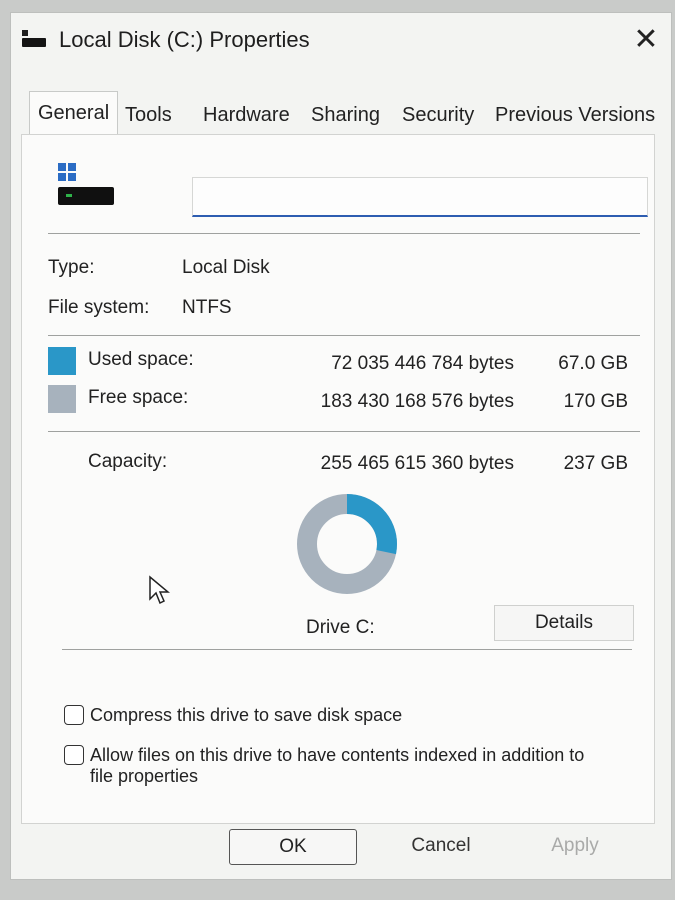 The height and width of the screenshot is (900, 675). What do you see at coordinates (34, 38) in the screenshot?
I see `drive-icon` at bounding box center [34, 38].